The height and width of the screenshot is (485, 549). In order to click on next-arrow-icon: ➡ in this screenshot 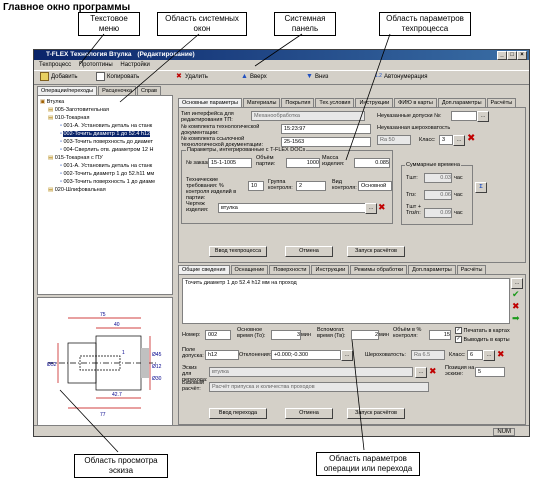, I will do `click(516, 318)`.